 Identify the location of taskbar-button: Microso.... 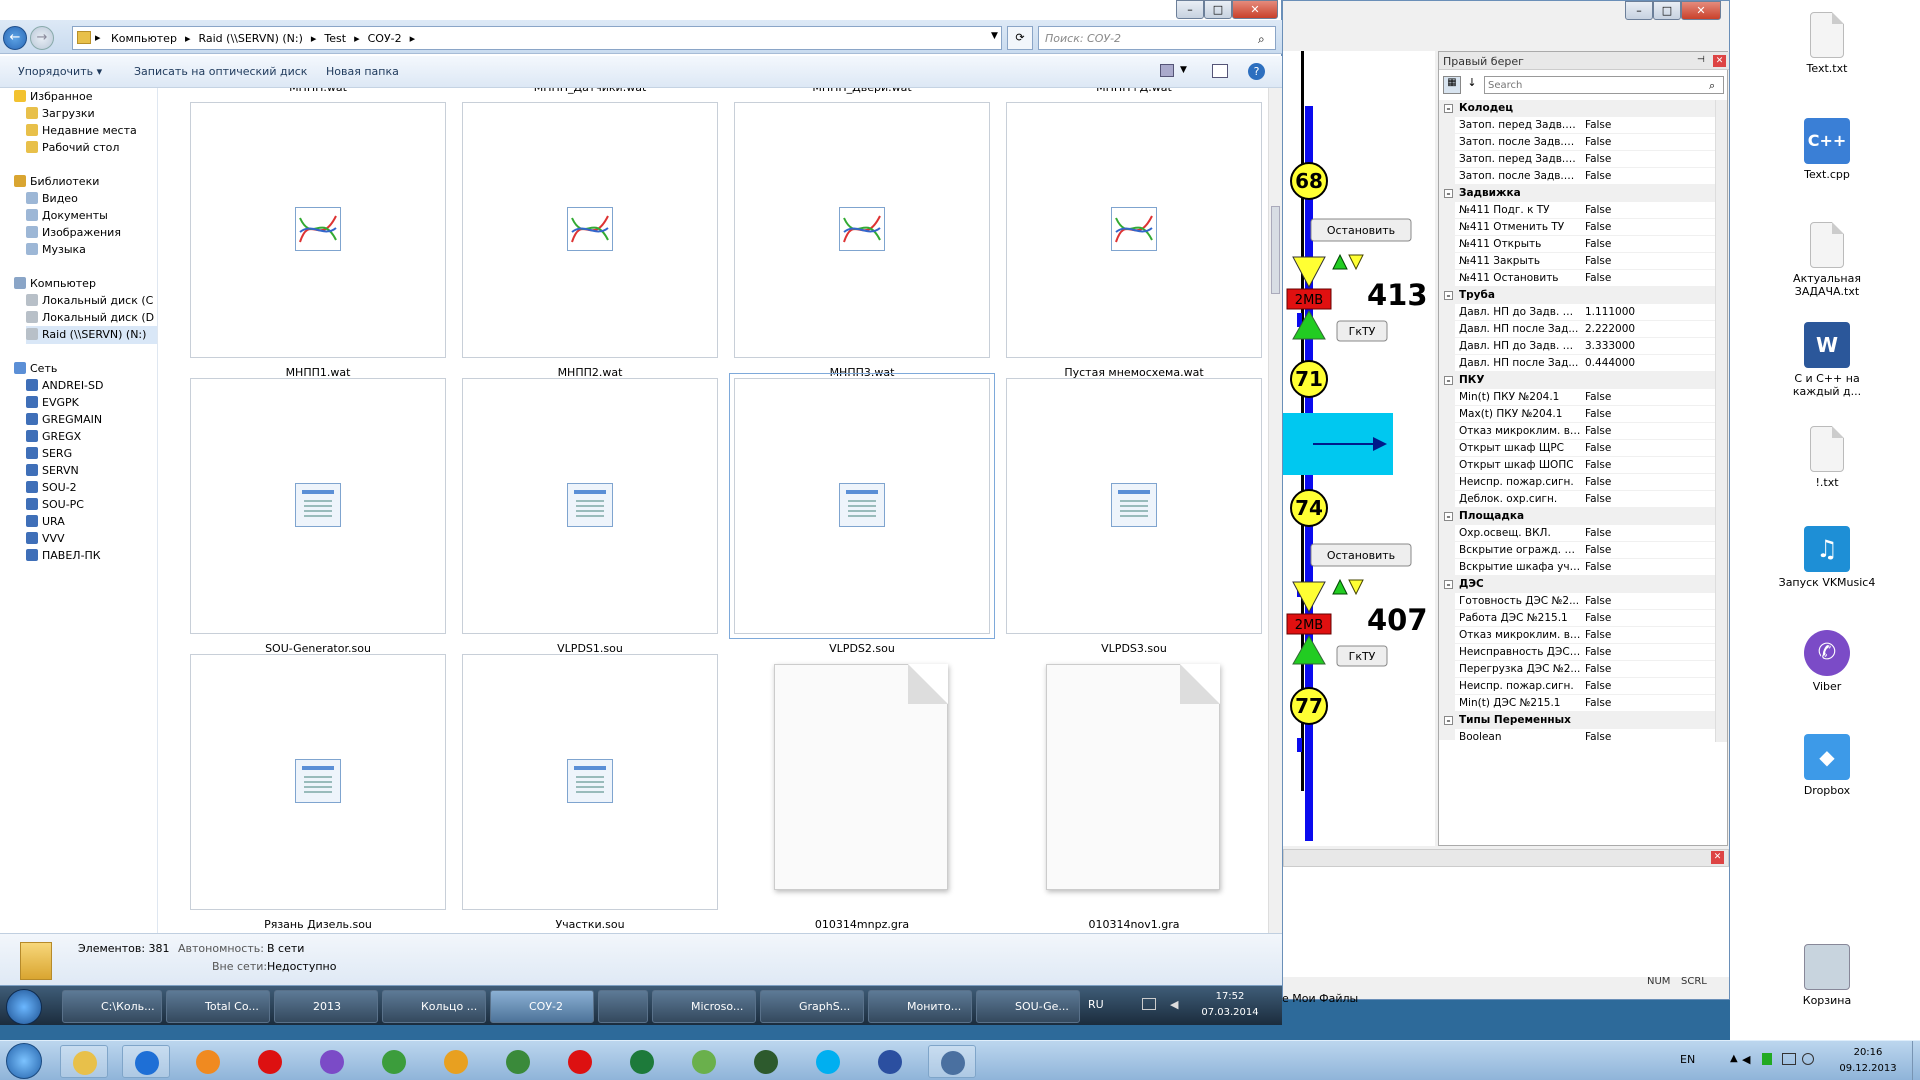
(704, 1006).